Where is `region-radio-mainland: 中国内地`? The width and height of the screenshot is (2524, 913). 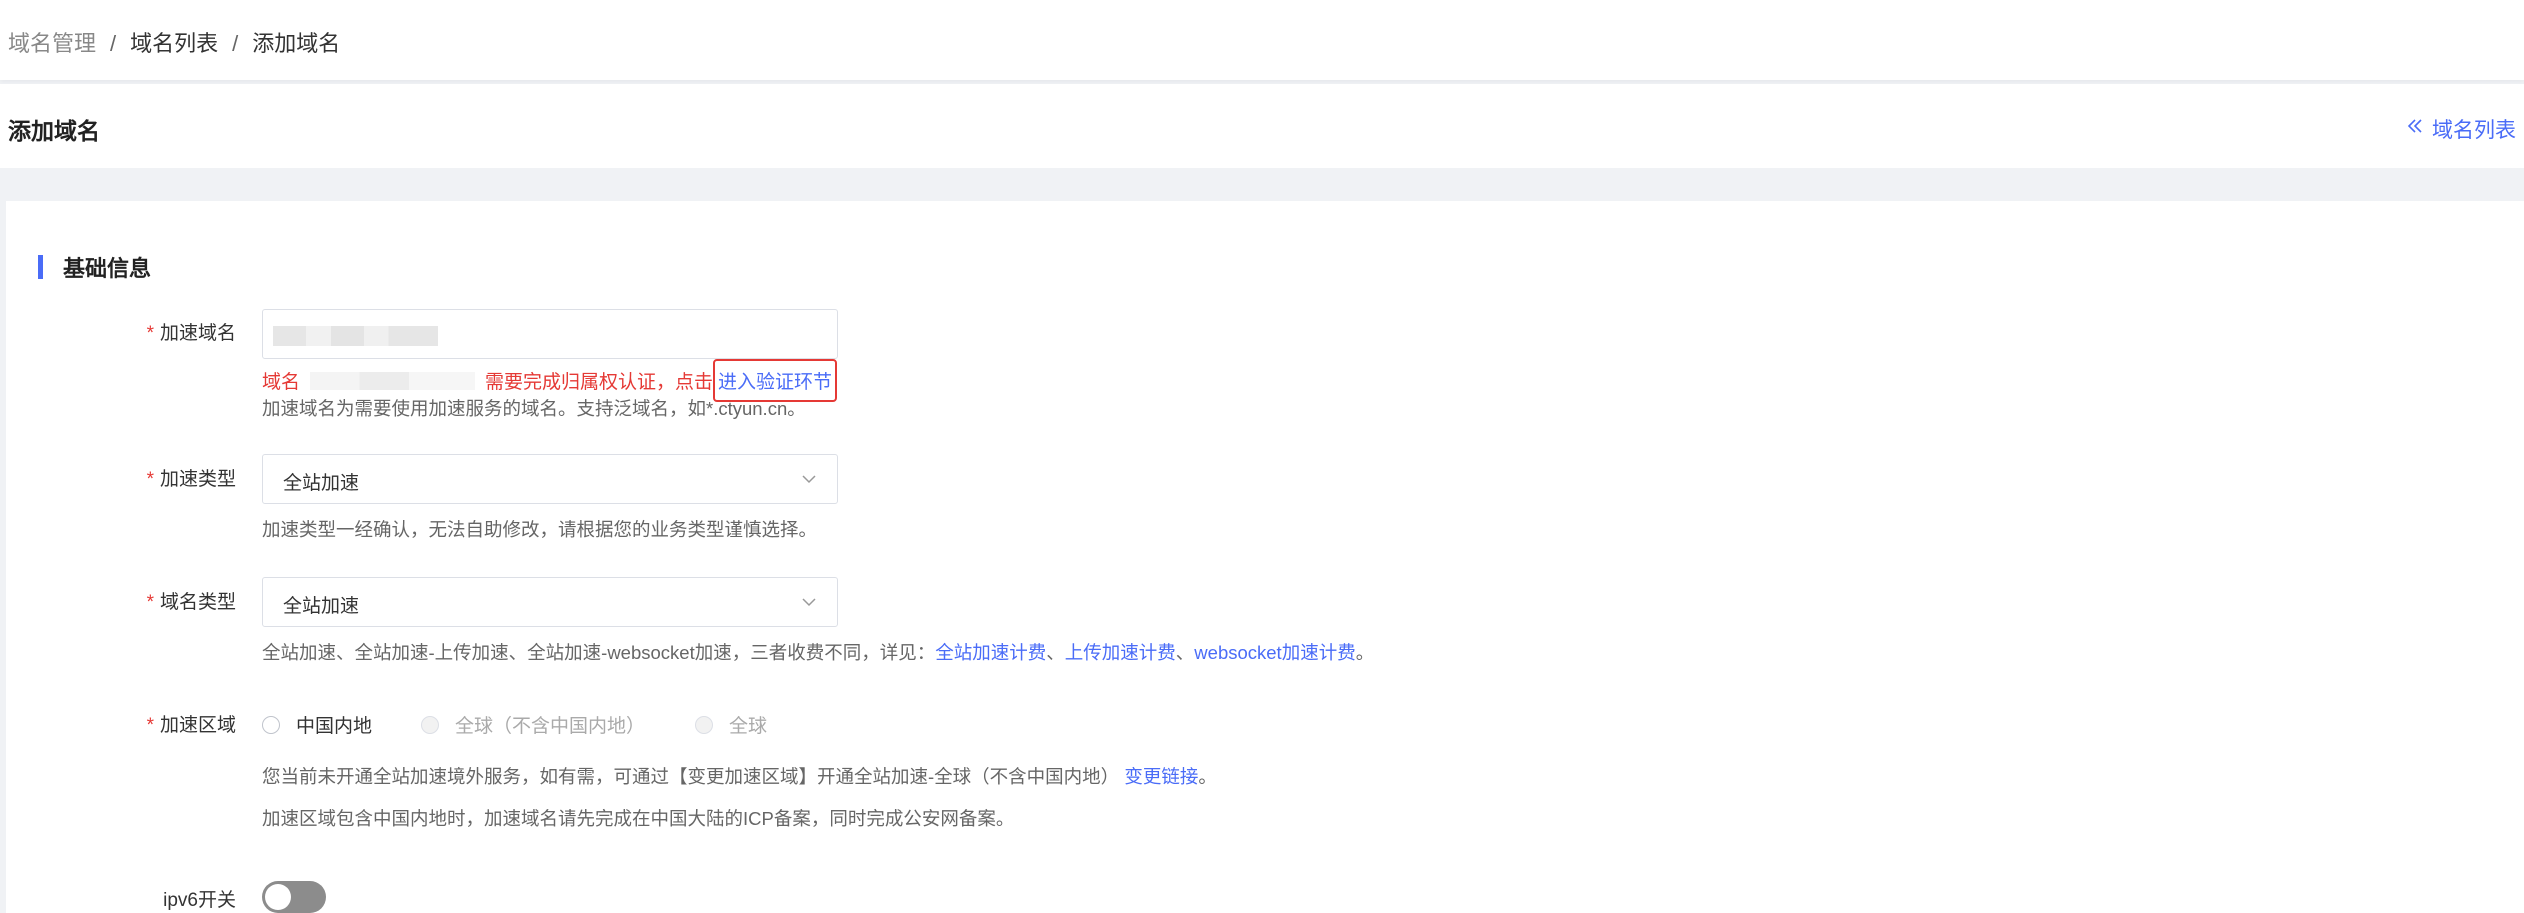 region-radio-mainland: 中国内地 is located at coordinates (317, 724).